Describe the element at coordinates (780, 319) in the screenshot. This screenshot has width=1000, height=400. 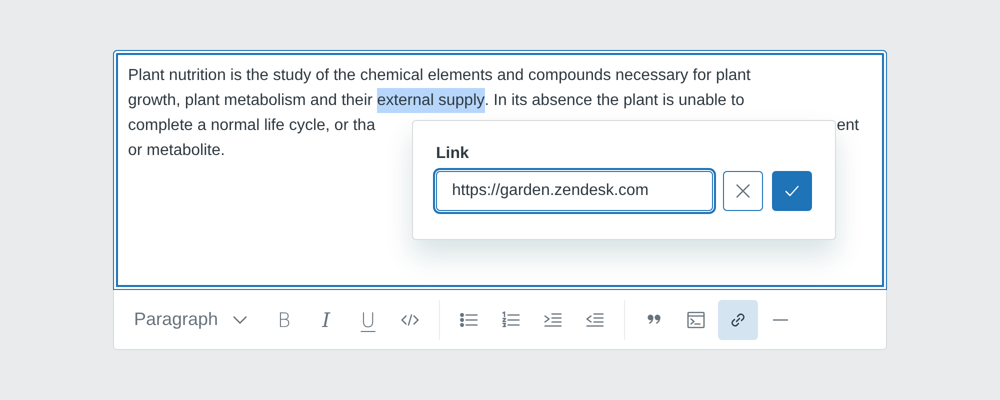
I see `dash-icon` at that location.